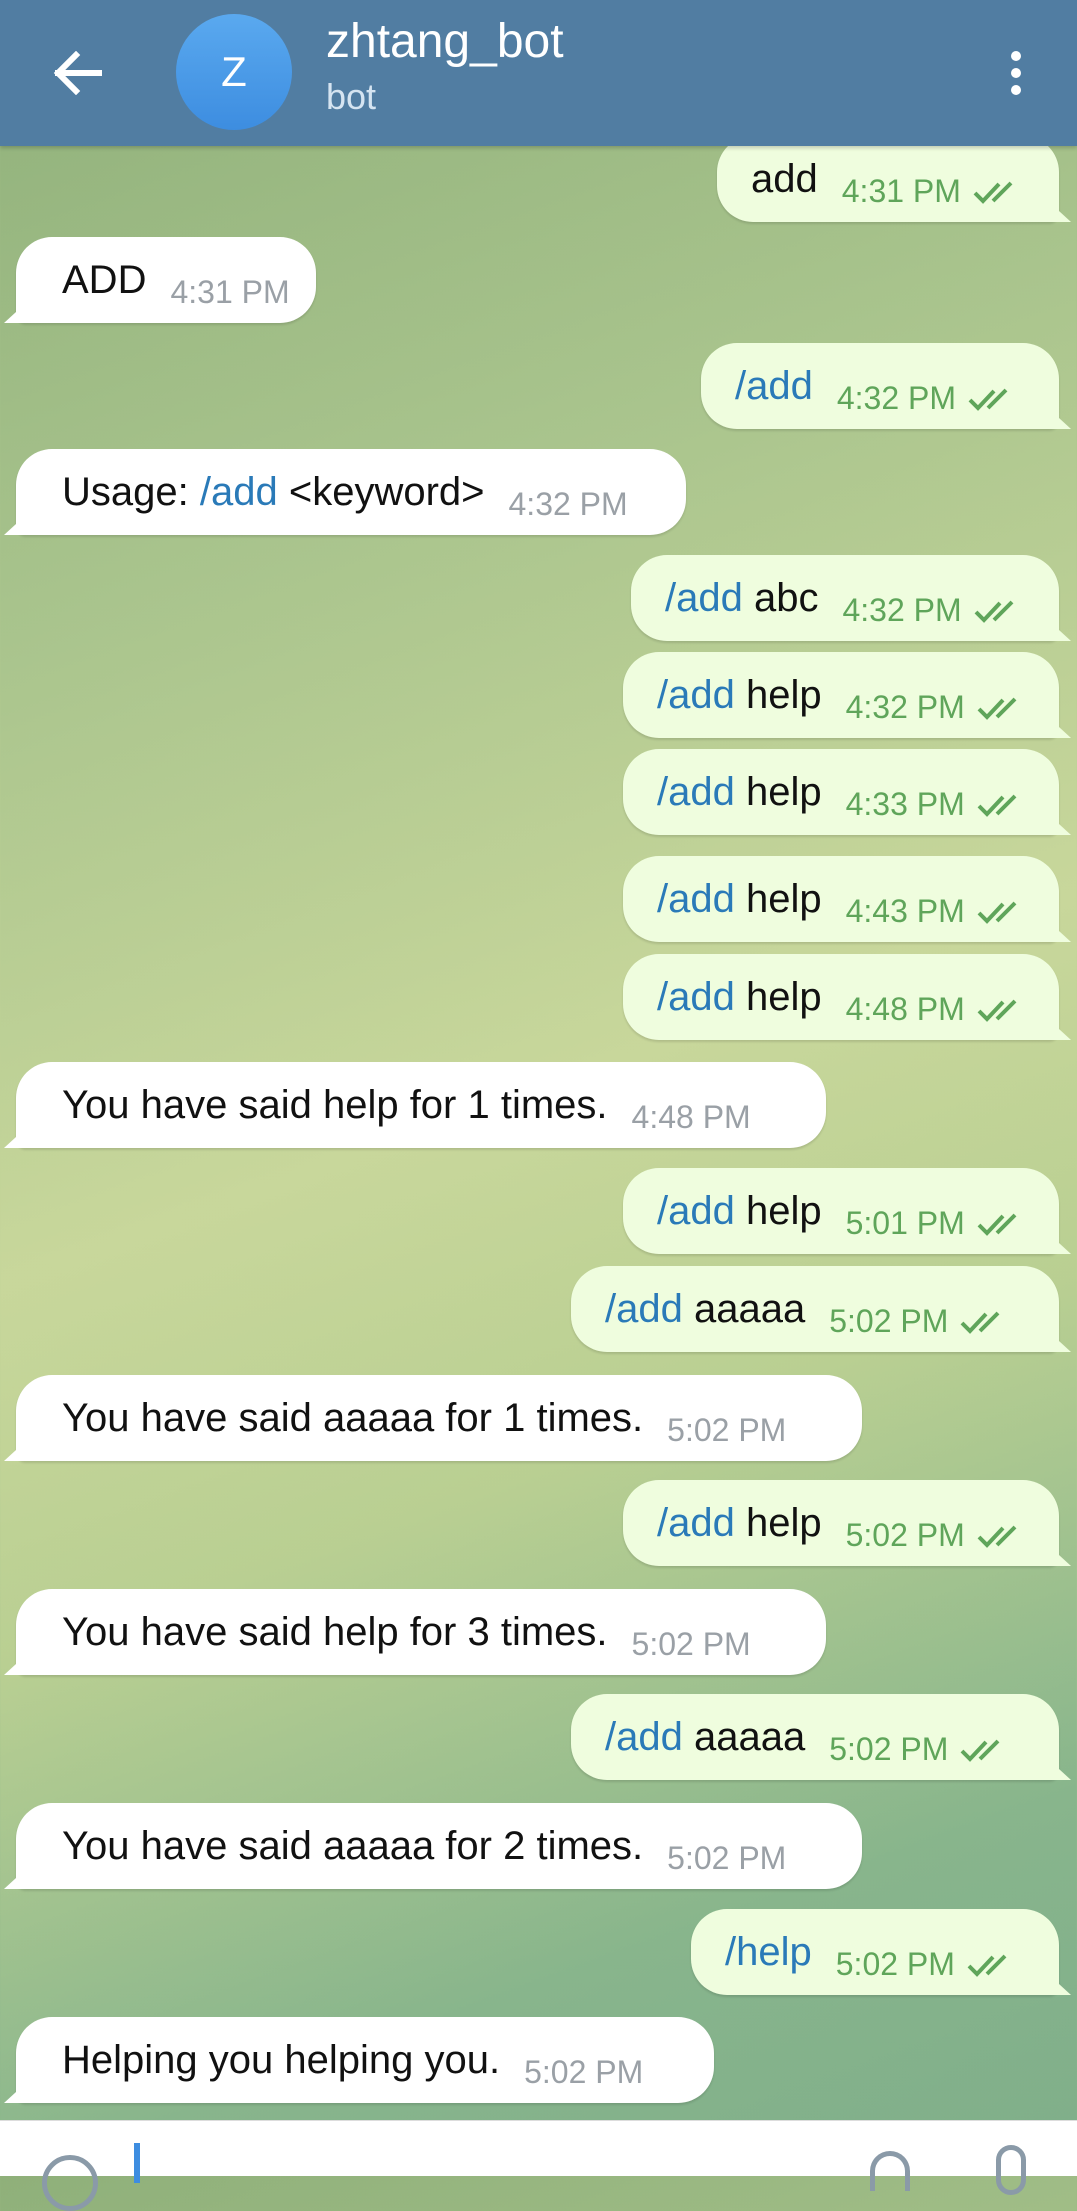 Image resolution: width=1077 pixels, height=2211 pixels. Describe the element at coordinates (847, 1523) in the screenshot. I see `outgoing-message: /add help 5:02 PM` at that location.